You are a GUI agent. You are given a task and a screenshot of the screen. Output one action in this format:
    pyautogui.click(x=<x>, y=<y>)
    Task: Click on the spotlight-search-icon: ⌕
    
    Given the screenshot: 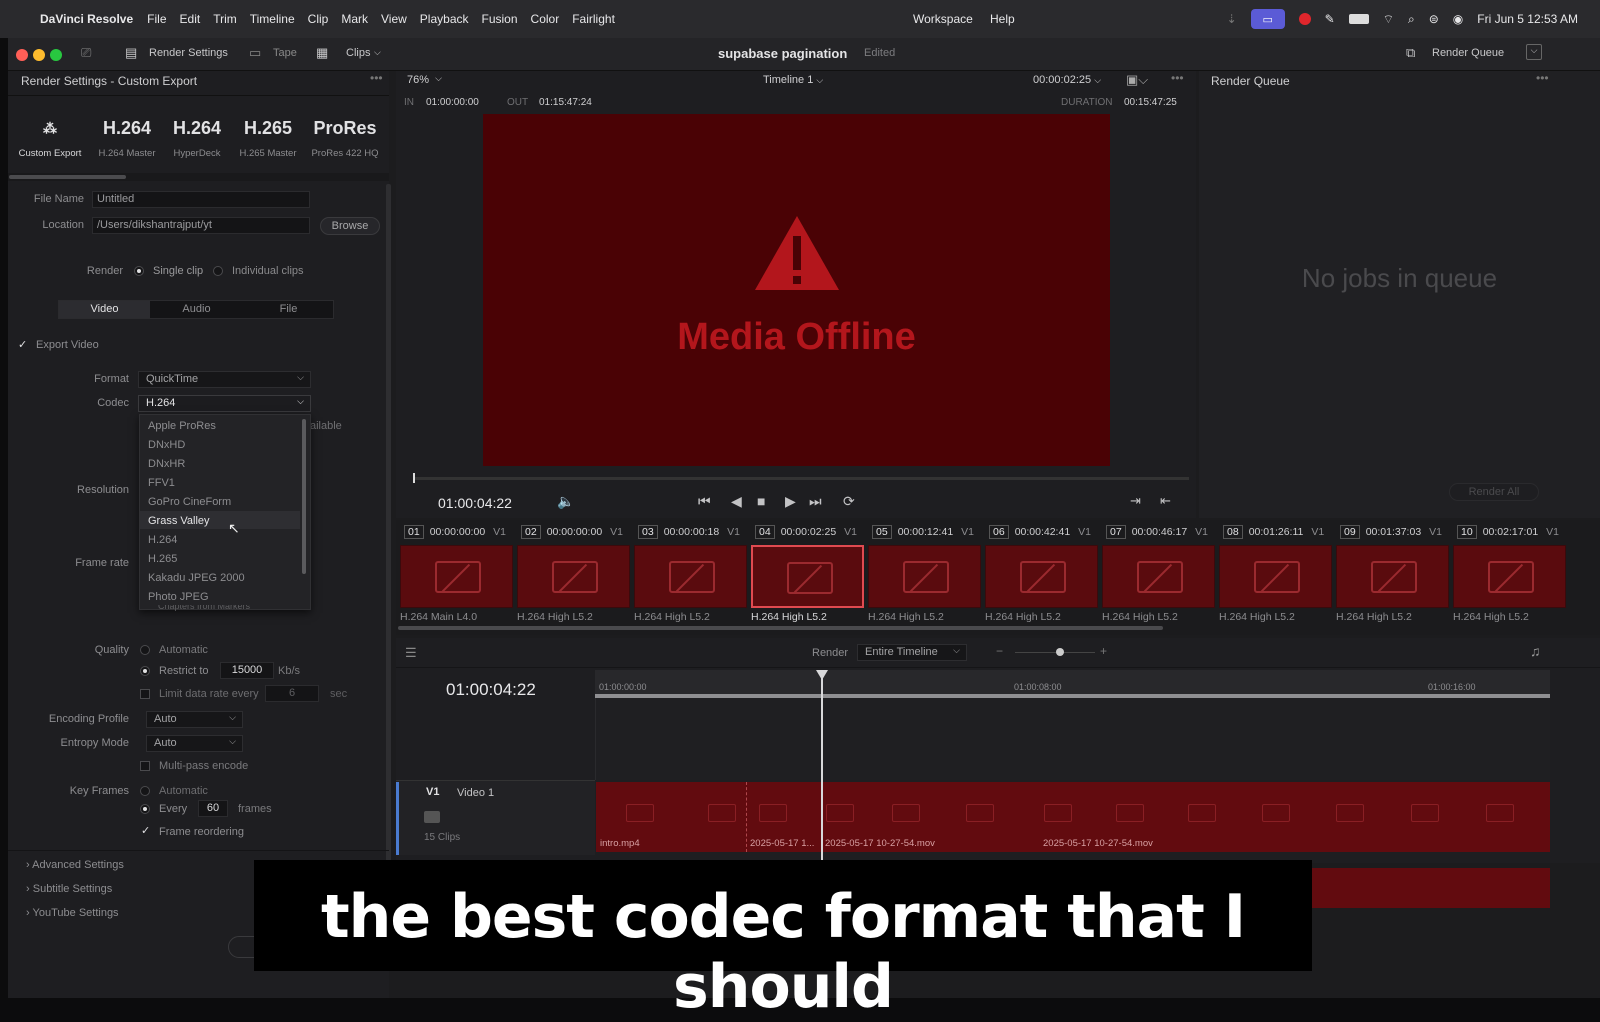 What is the action you would take?
    pyautogui.click(x=1411, y=19)
    